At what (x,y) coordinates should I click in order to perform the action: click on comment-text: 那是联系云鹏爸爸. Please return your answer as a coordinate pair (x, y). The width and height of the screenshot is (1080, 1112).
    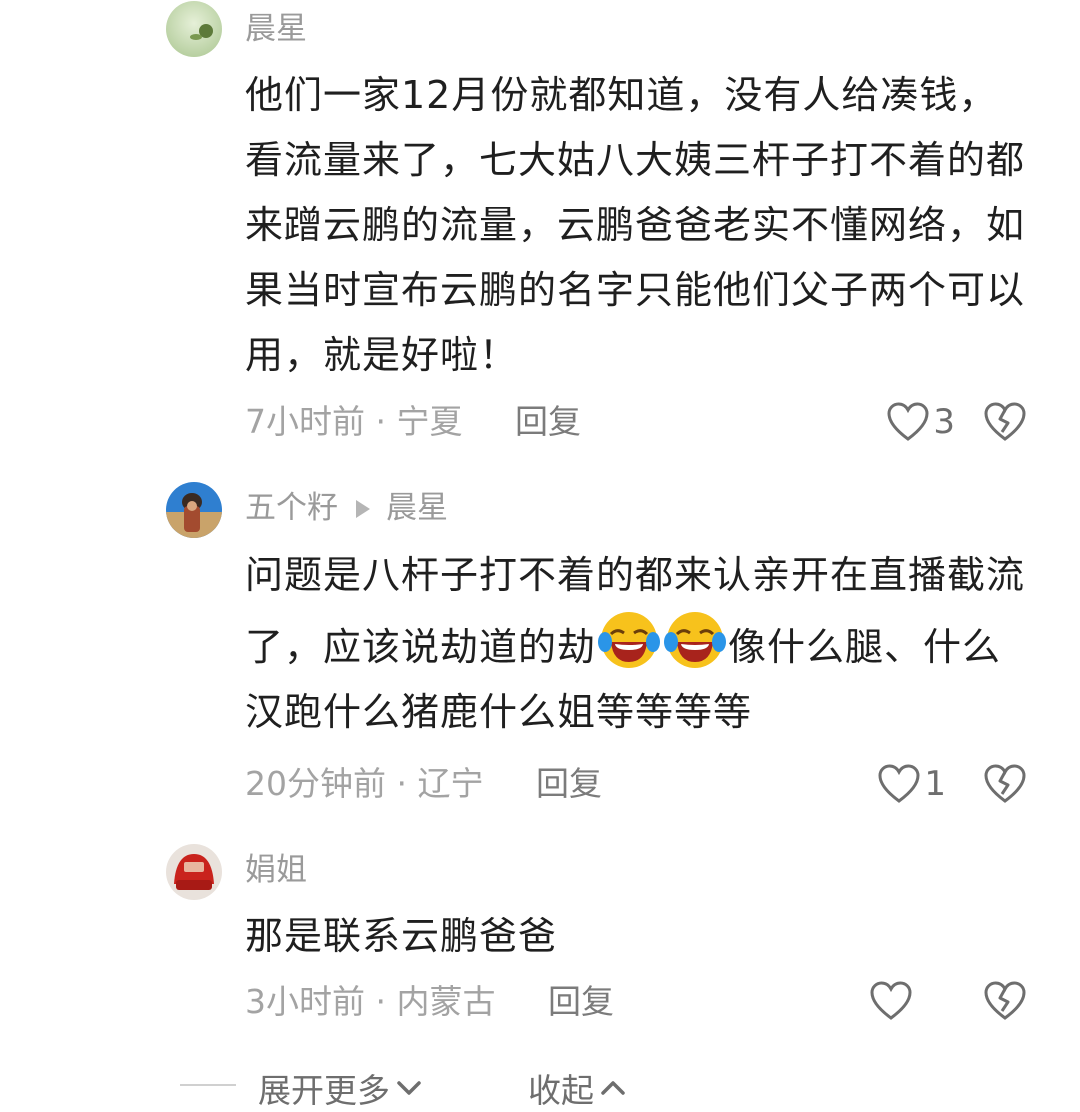
    Looking at the image, I should click on (401, 936).